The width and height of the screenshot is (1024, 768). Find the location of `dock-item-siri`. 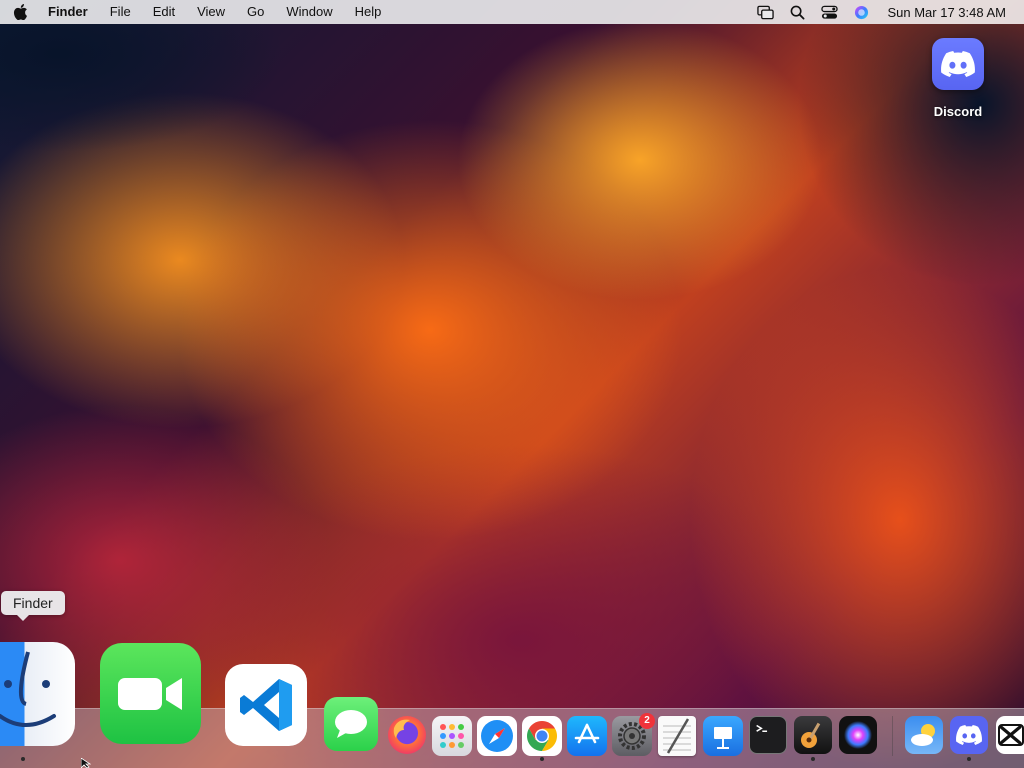

dock-item-siri is located at coordinates (858, 735).